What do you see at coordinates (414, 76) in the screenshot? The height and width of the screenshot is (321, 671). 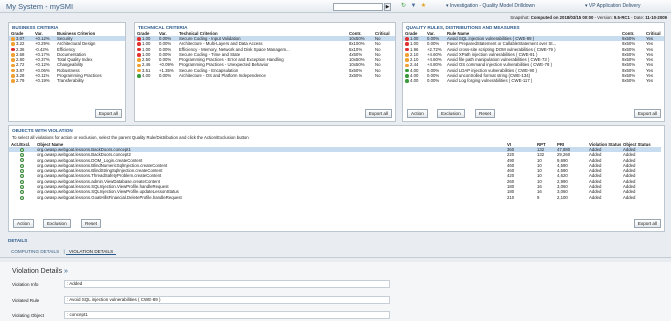 I see `grade-text: 4.00` at bounding box center [414, 76].